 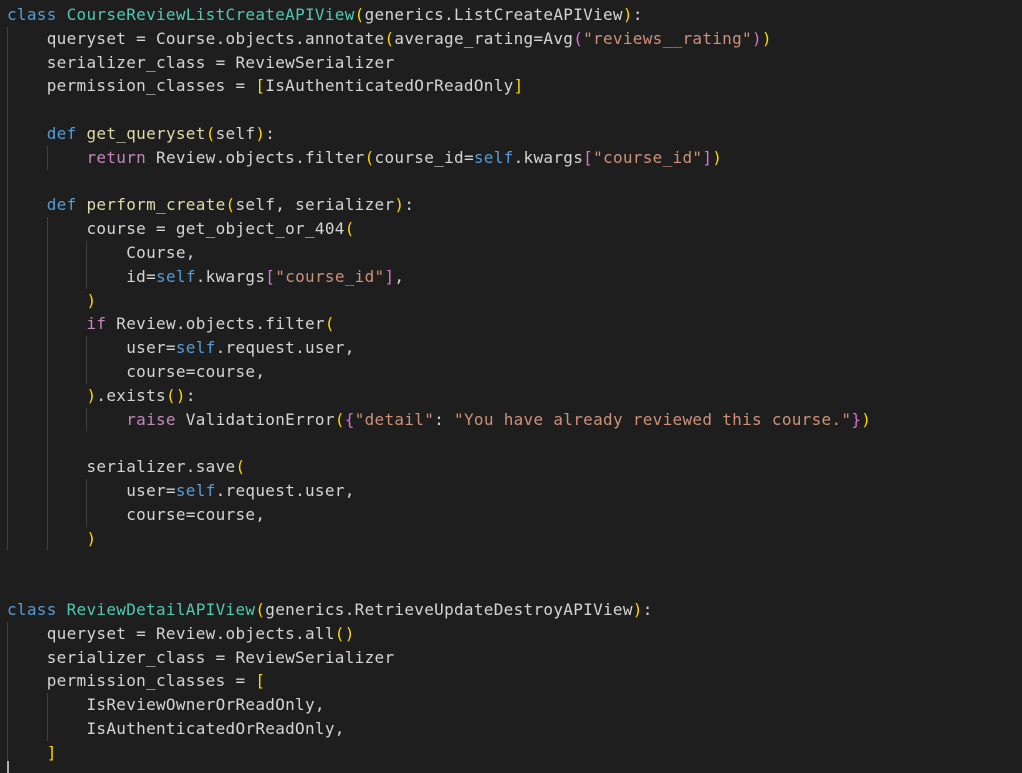 I want to click on code-line: def perform_create(self, serializer):, so click(x=439, y=205).